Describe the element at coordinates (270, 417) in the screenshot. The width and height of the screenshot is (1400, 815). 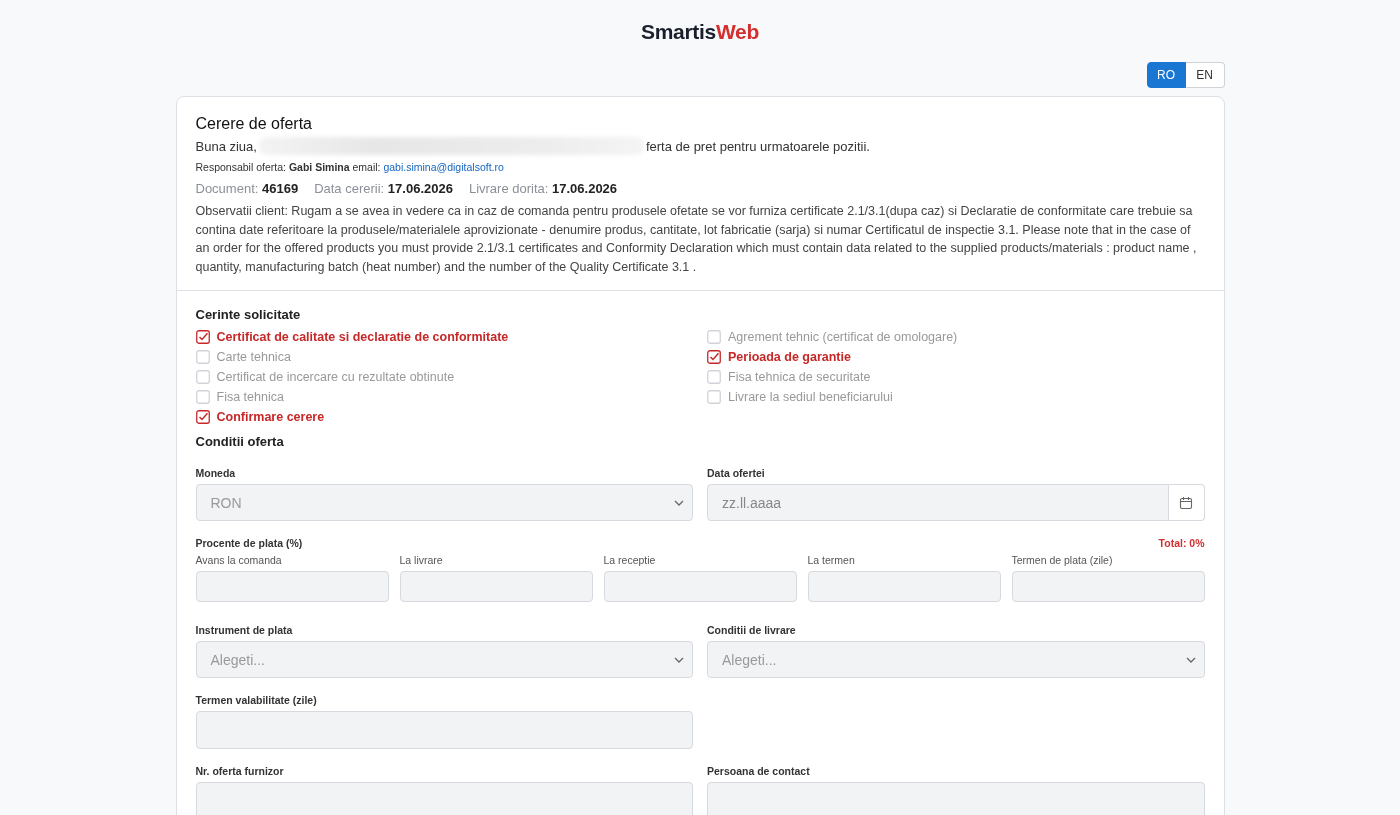
I see `checkbox-label: Confirmare cerere` at that location.